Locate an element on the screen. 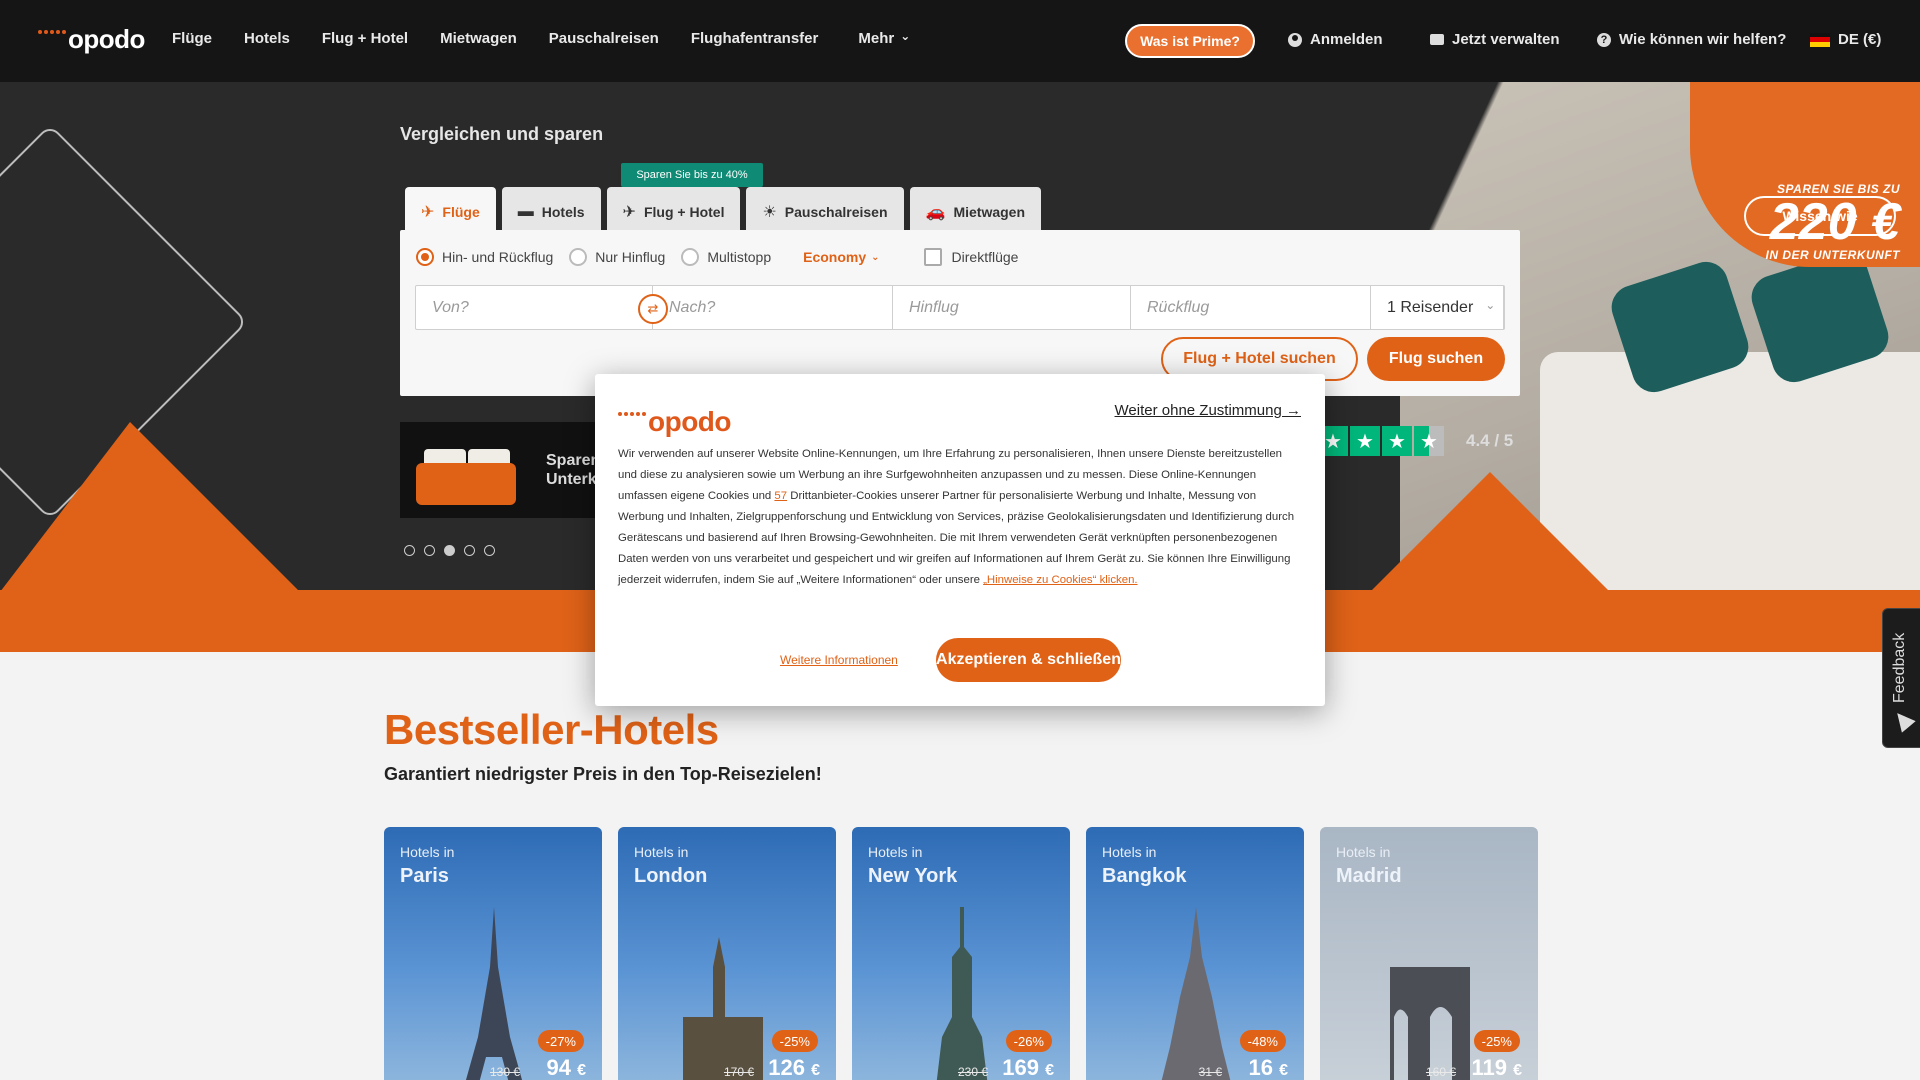 The height and width of the screenshot is (1080, 1920). star-half-icon: ★ is located at coordinates (1429, 441).